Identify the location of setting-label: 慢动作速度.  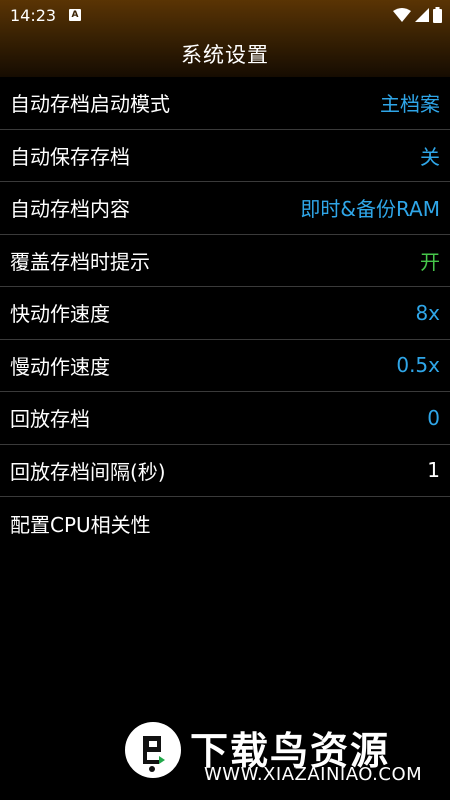
(60, 366).